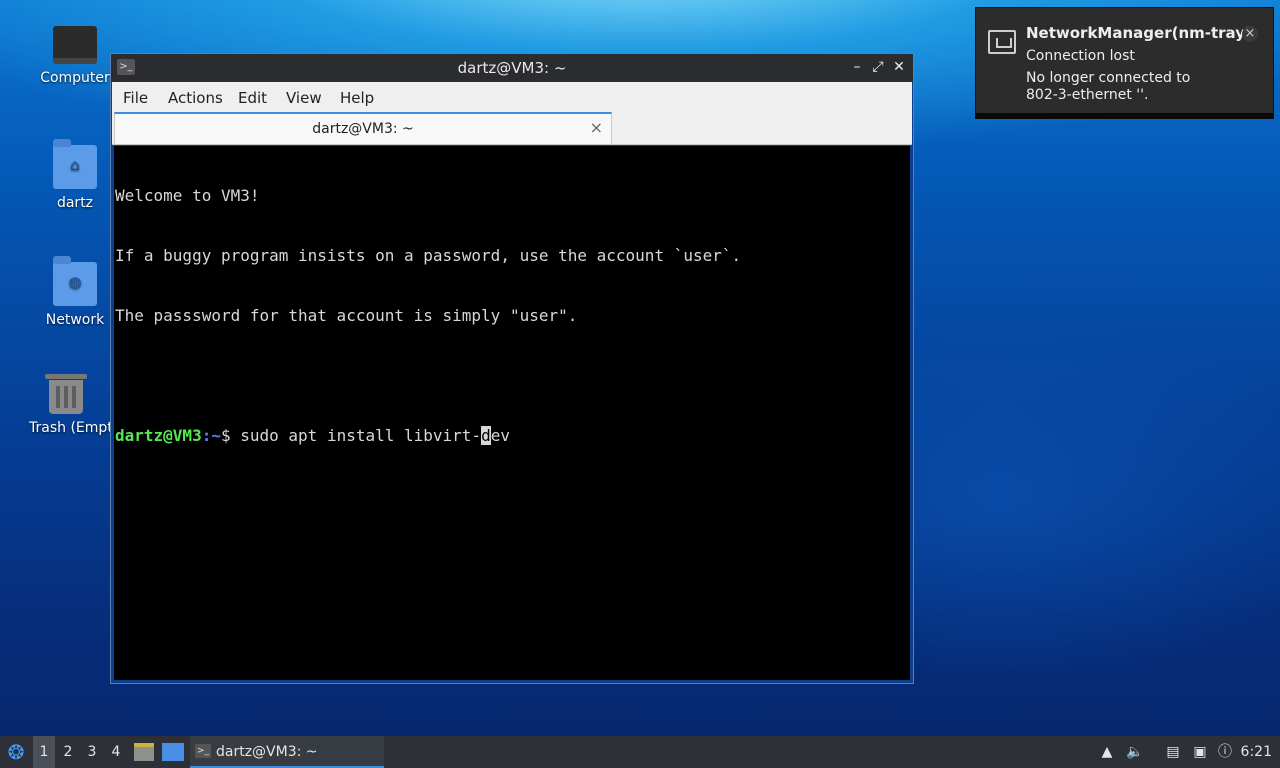 Image resolution: width=1280 pixels, height=768 pixels. I want to click on terminal-line: Welcome to VM3!, so click(187, 195).